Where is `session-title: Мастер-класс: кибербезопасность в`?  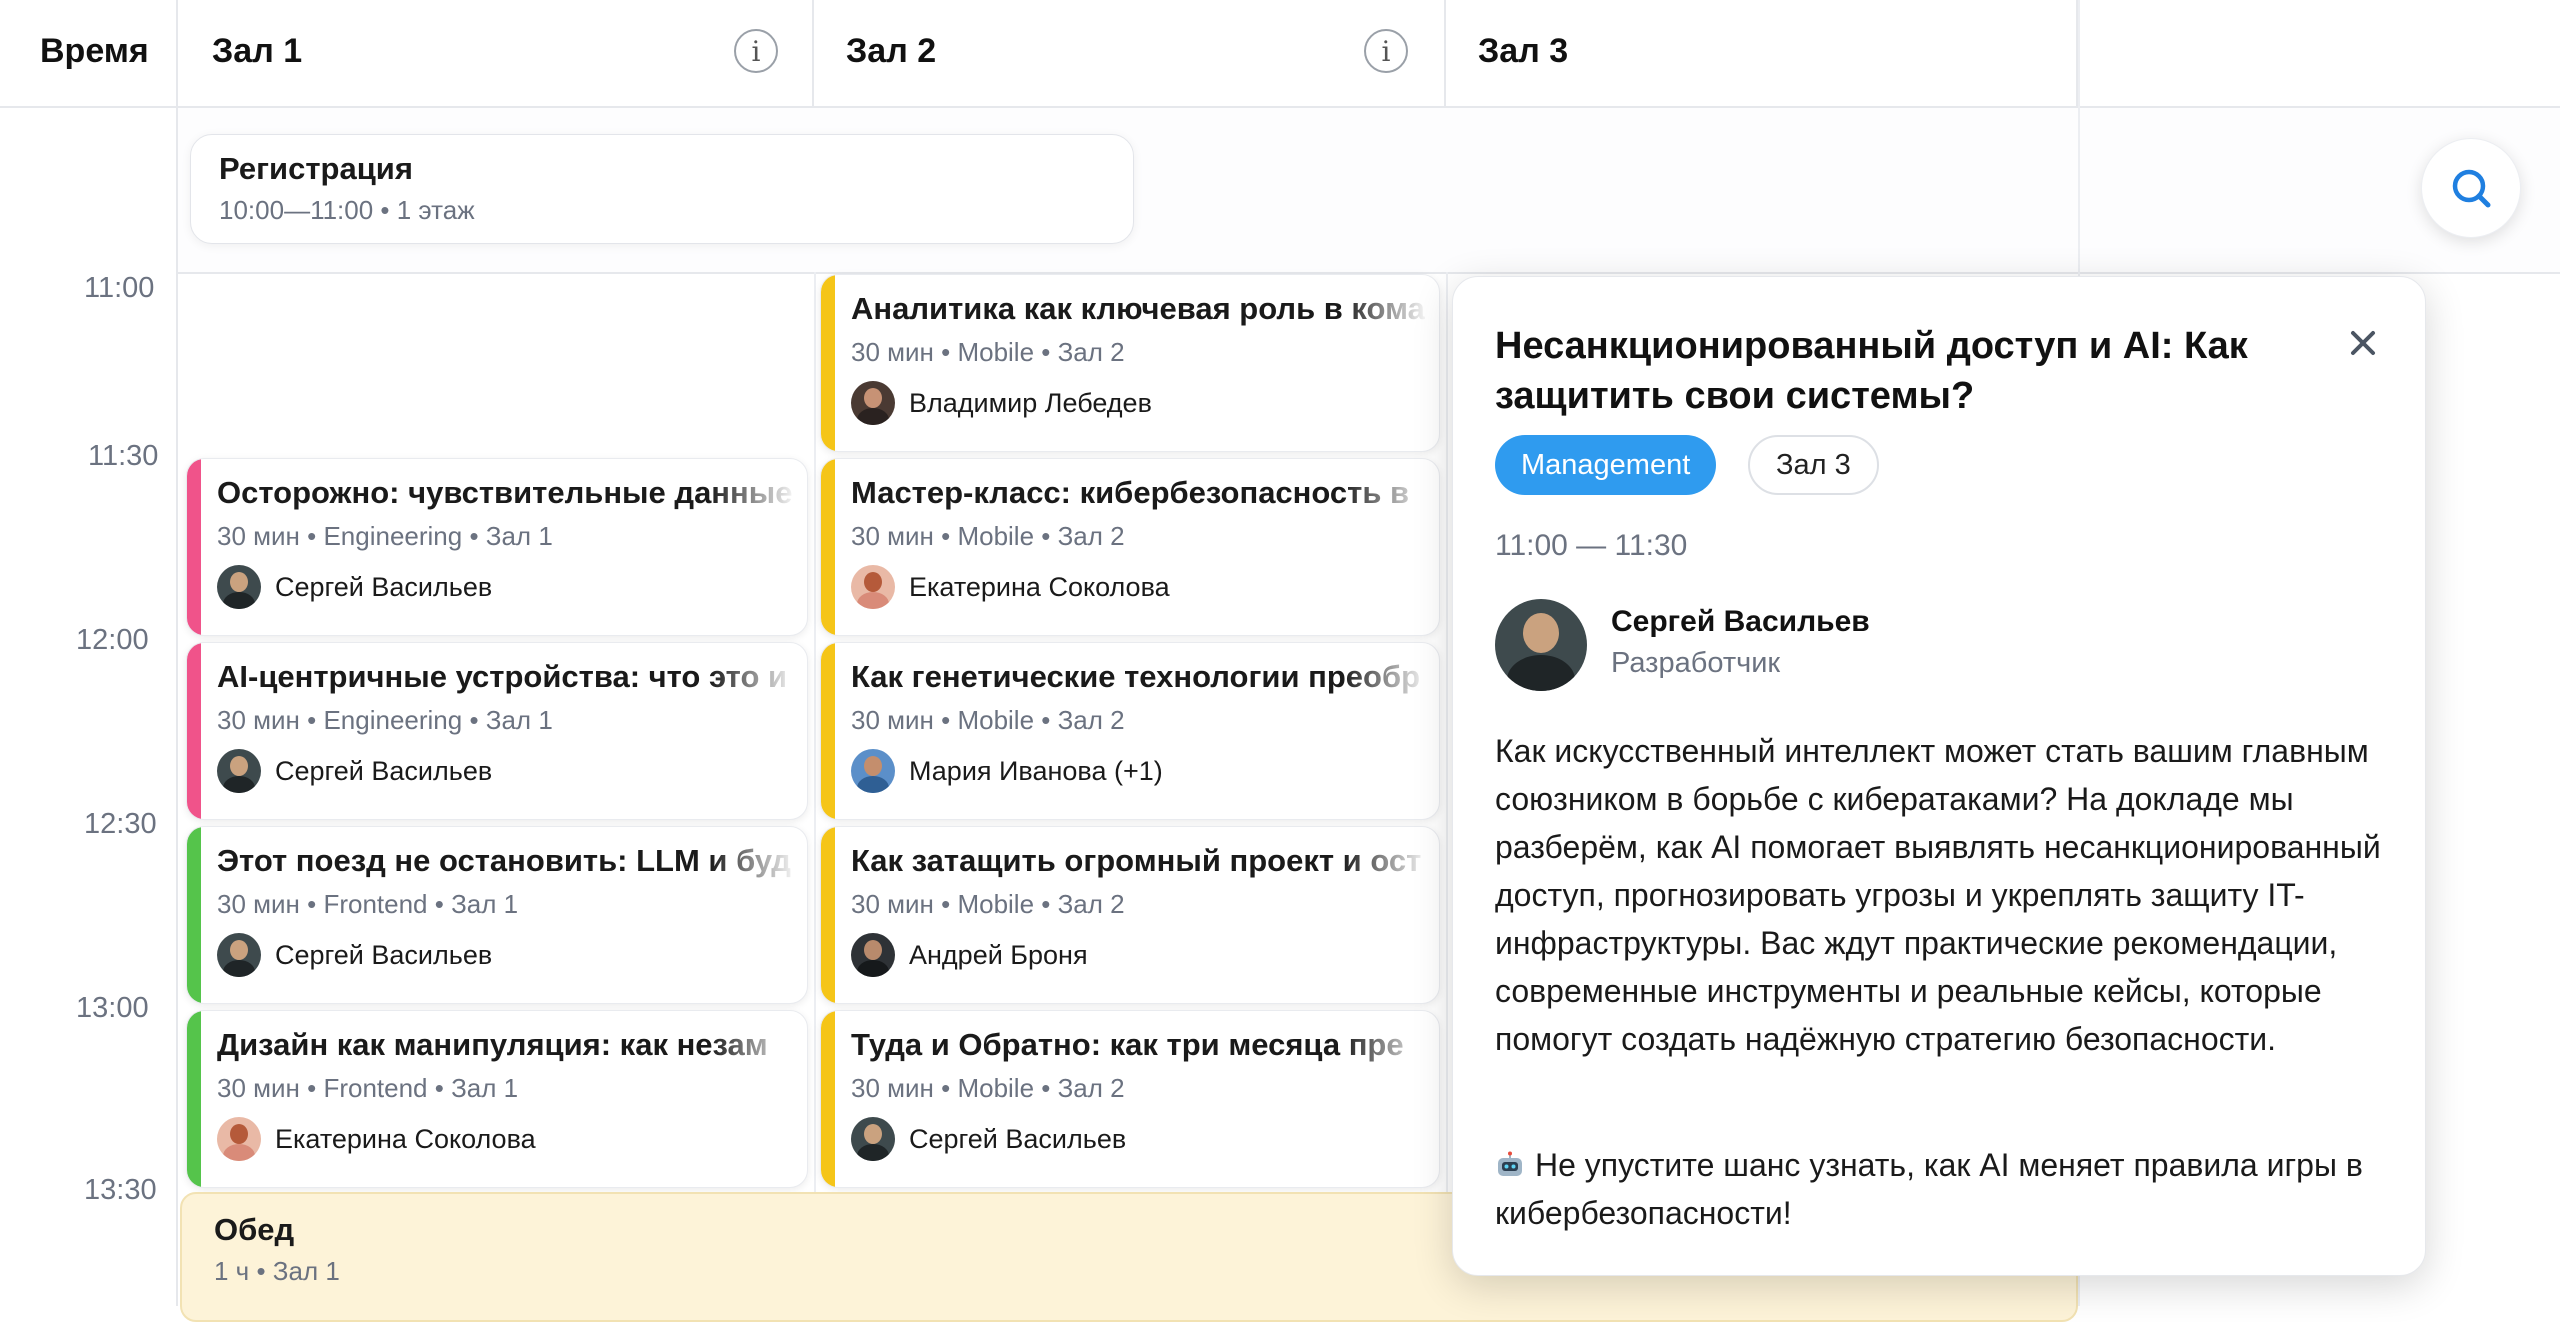
session-title: Мастер-класс: кибербезопасность в is located at coordinates (1130, 492).